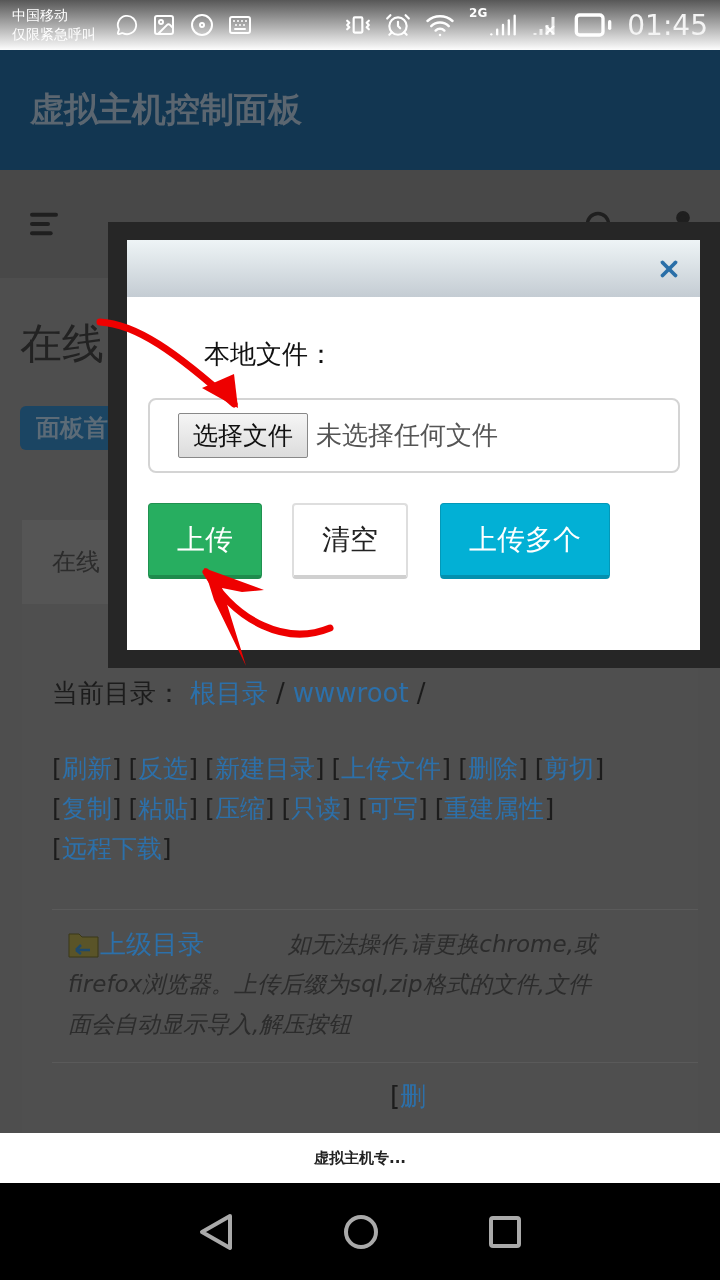  Describe the element at coordinates (111, 848) in the screenshot. I see `action-link: 远程下载` at that location.